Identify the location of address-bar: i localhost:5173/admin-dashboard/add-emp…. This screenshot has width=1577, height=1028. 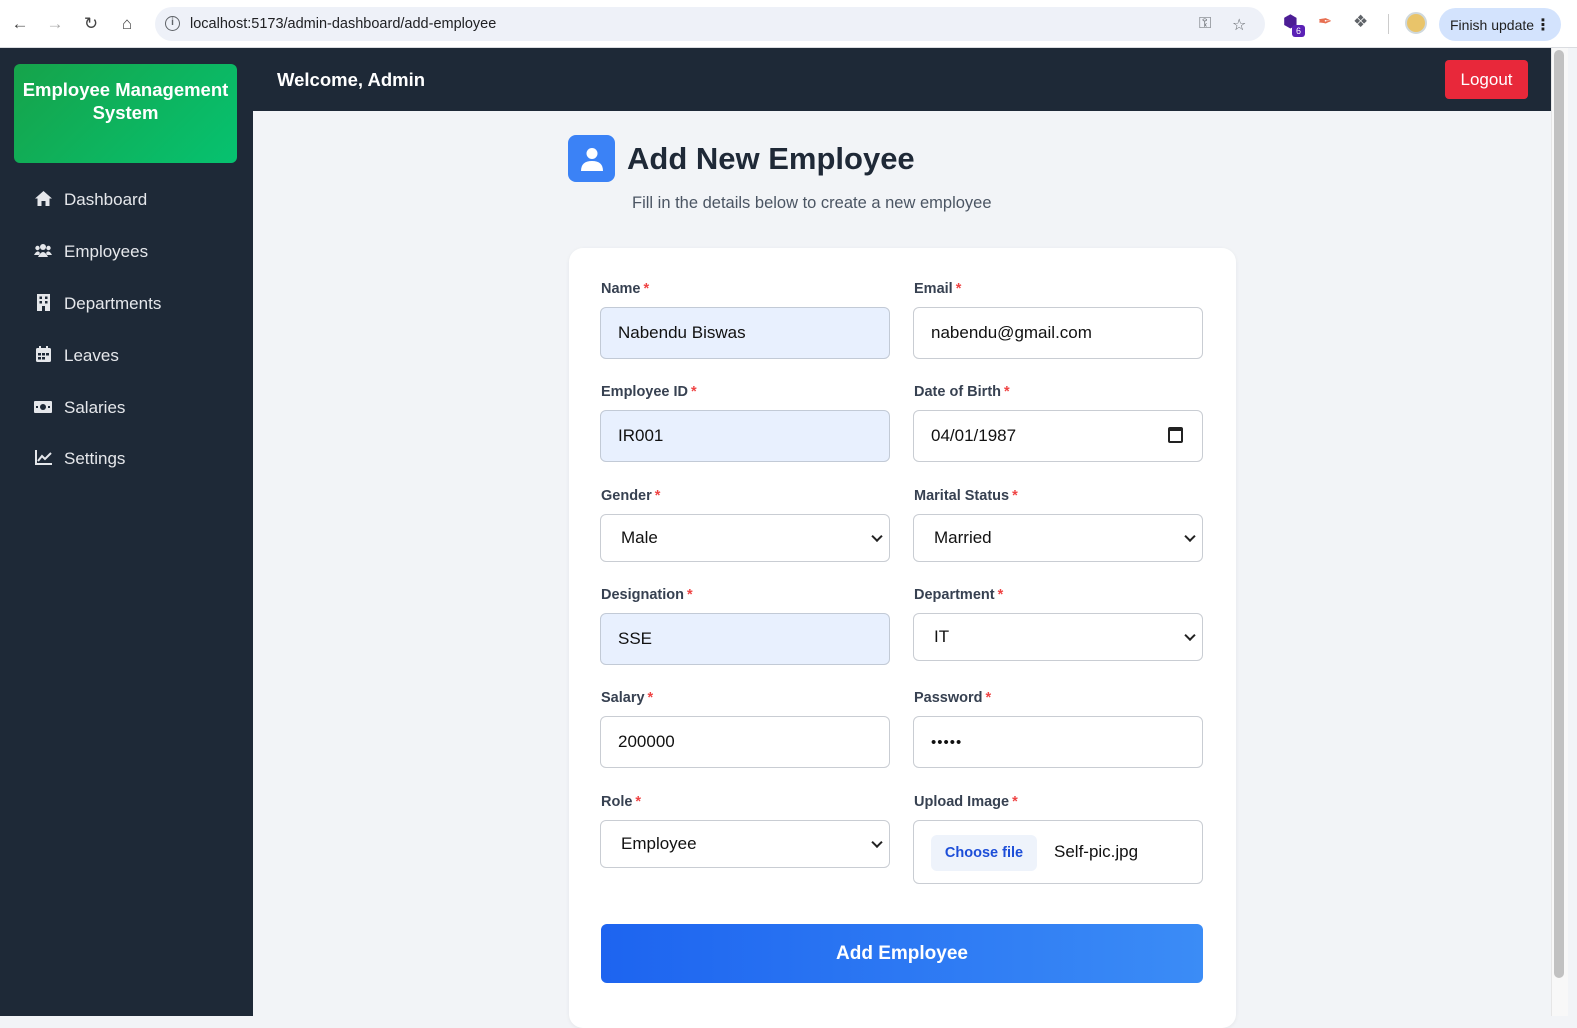
(710, 24).